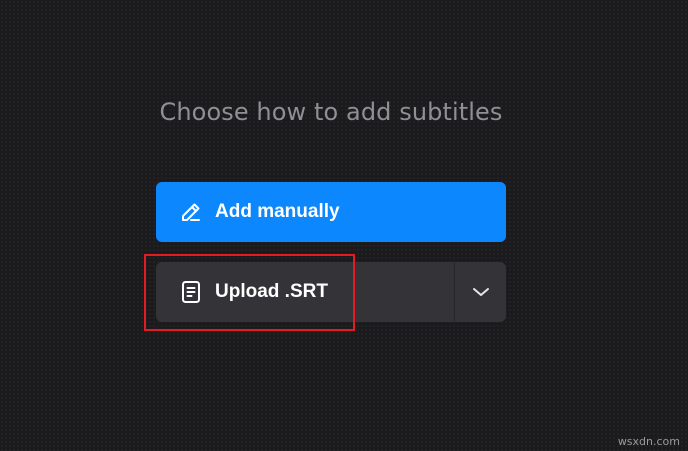  I want to click on chevron-down-icon, so click(481, 292).